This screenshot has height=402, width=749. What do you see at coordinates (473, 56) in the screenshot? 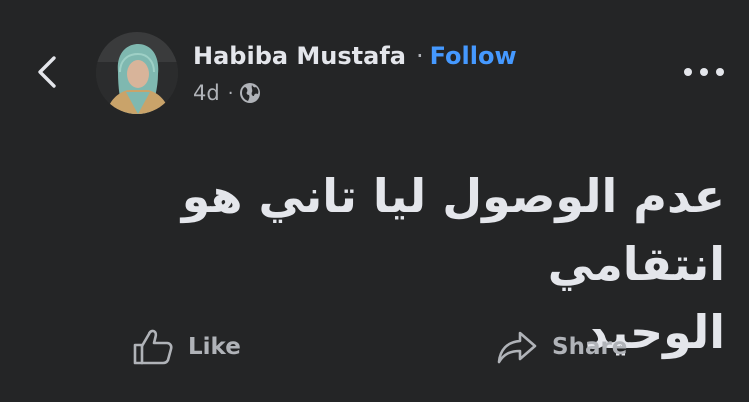
I see `follow-button: Follow` at bounding box center [473, 56].